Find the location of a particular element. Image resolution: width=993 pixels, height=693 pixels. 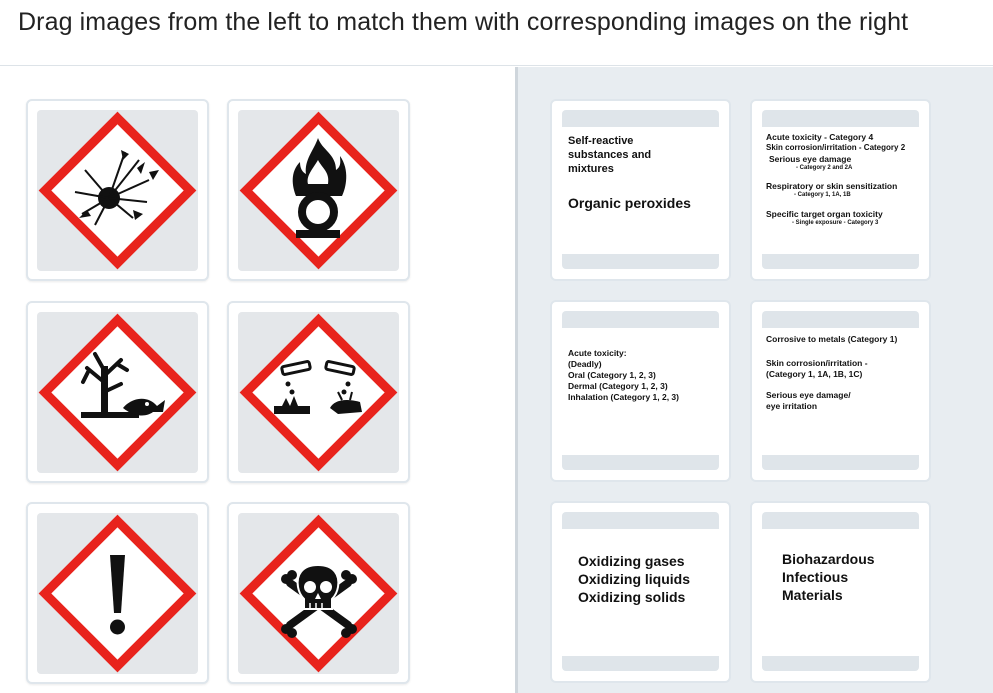

draggable-pictogram-irritant is located at coordinates (117, 593).